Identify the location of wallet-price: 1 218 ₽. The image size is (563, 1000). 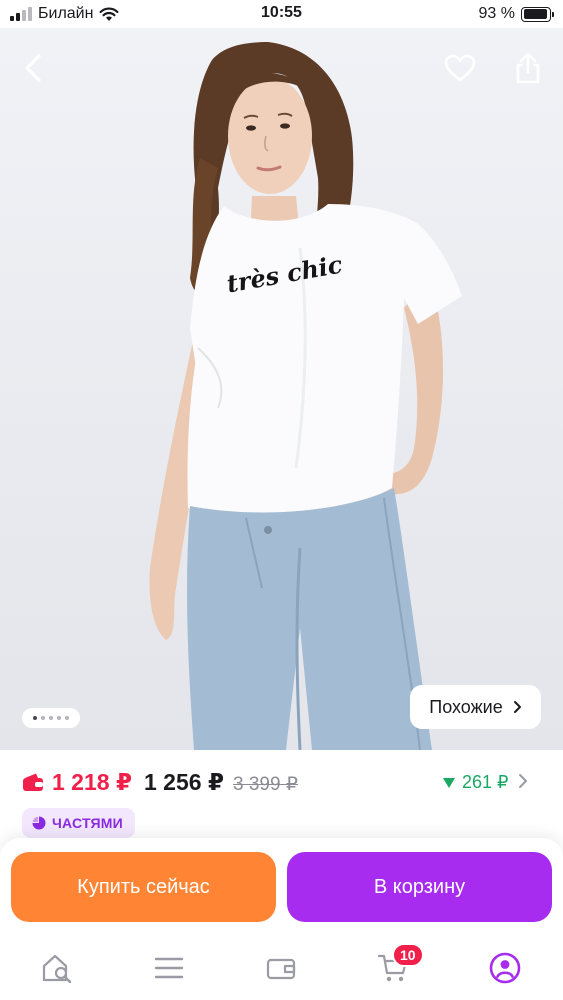
(92, 782).